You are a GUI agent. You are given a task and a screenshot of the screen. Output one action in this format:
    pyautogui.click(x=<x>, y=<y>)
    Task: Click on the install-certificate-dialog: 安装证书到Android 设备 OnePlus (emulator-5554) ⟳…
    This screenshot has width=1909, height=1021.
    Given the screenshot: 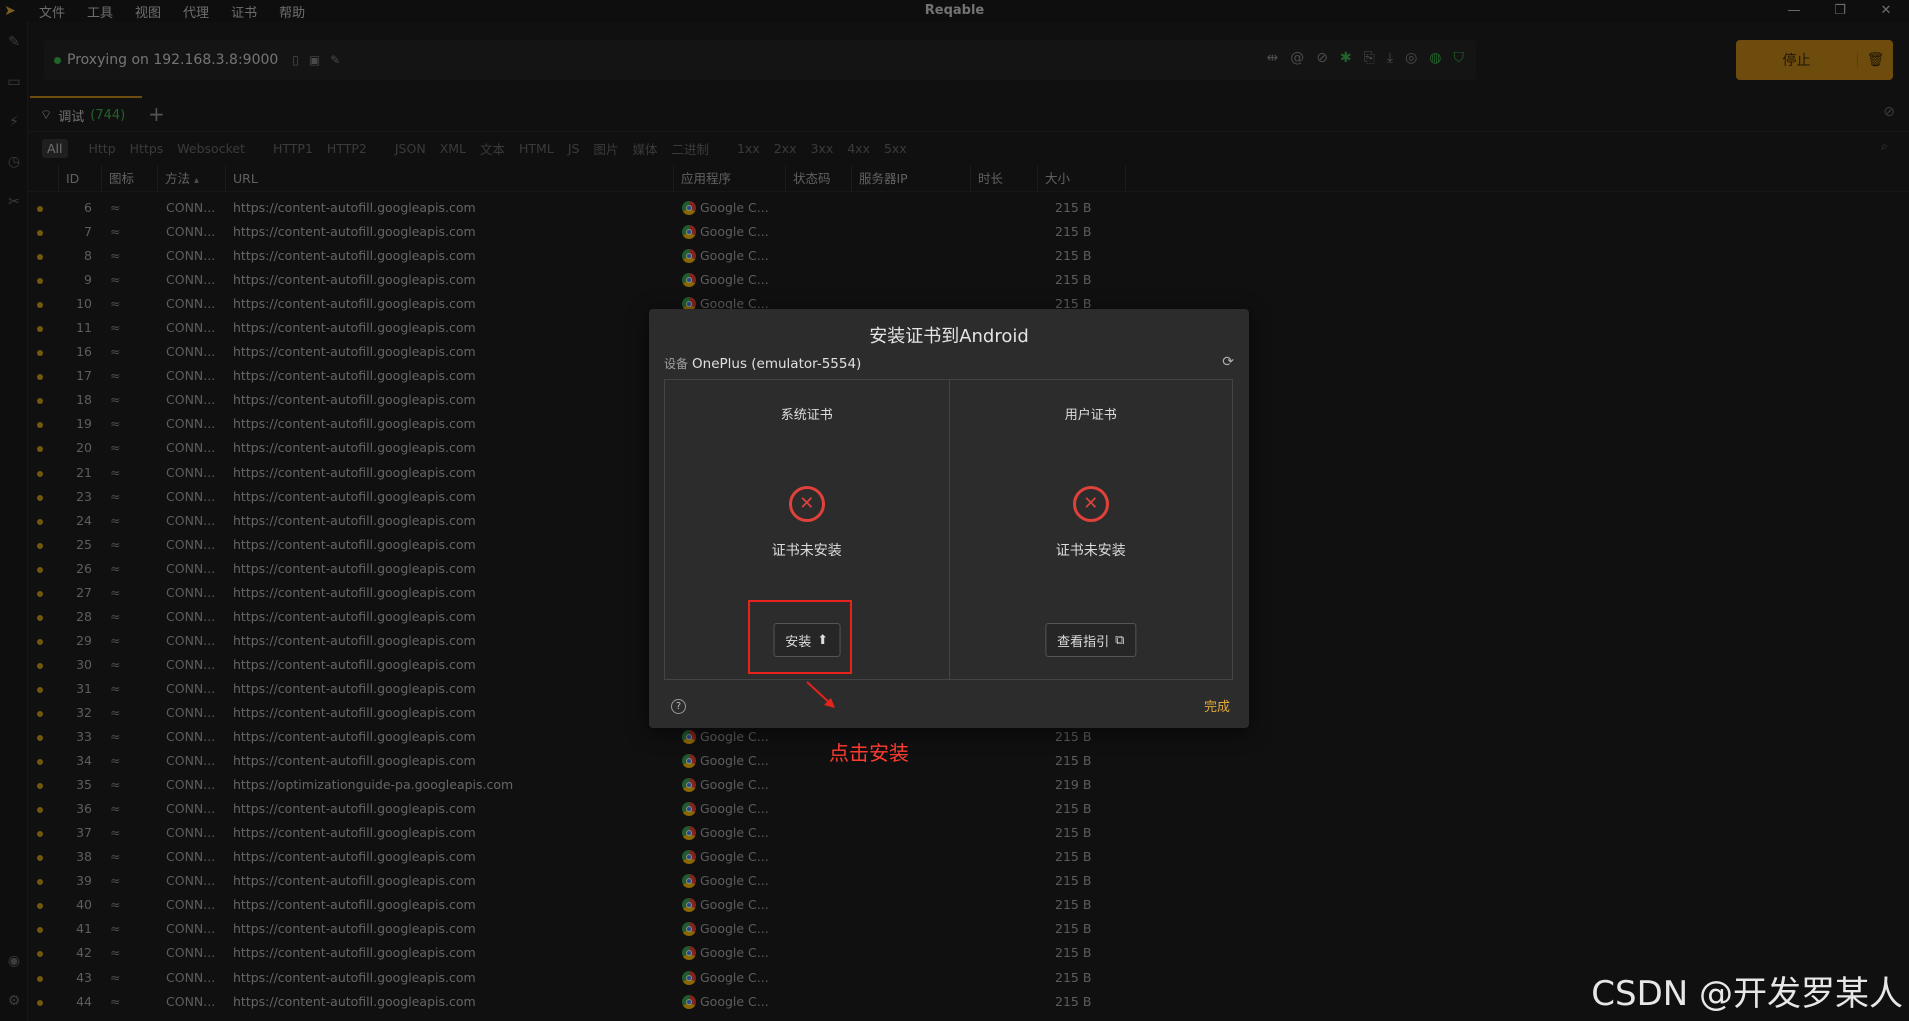 What is the action you would take?
    pyautogui.click(x=949, y=518)
    